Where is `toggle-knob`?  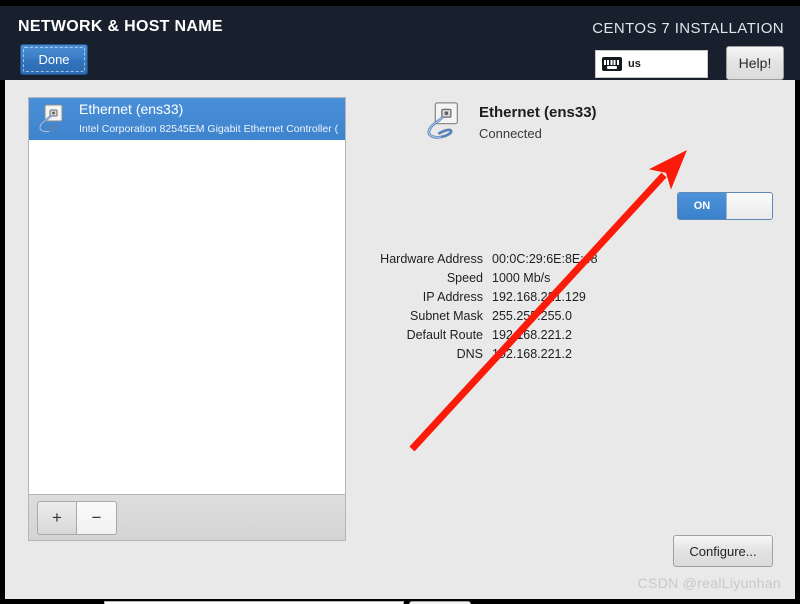 toggle-knob is located at coordinates (749, 206).